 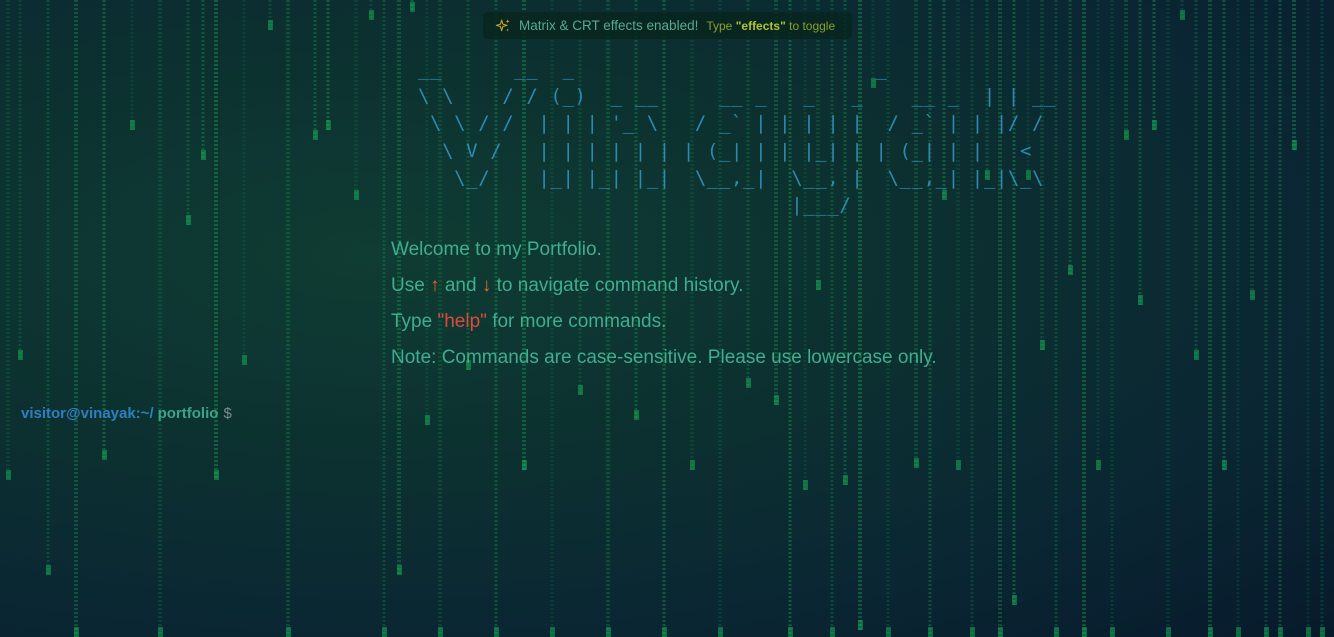 I want to click on command-prompt: visitor@vinayak:~/ portfolio $, so click(x=629, y=413).